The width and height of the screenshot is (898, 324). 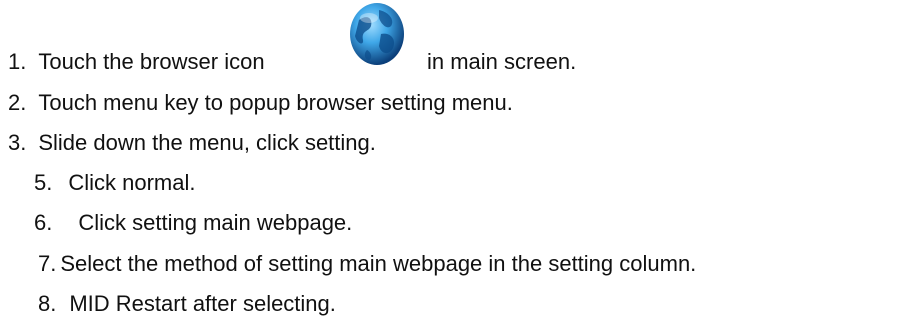 I want to click on step-number: 5., so click(x=43, y=182).